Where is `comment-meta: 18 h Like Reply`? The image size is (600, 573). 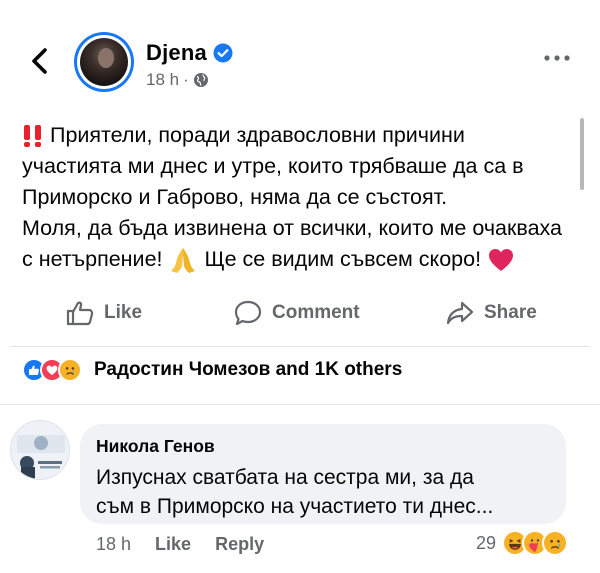 comment-meta: 18 h Like Reply is located at coordinates (180, 544).